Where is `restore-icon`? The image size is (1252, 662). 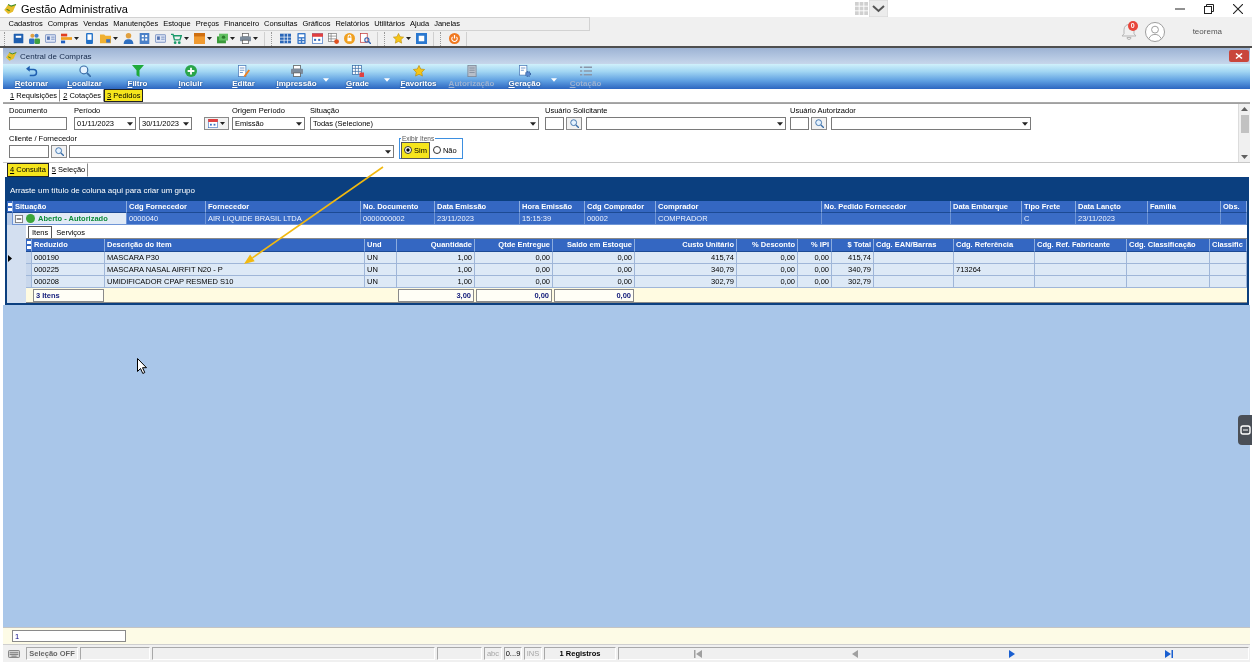
restore-icon is located at coordinates (1208, 8).